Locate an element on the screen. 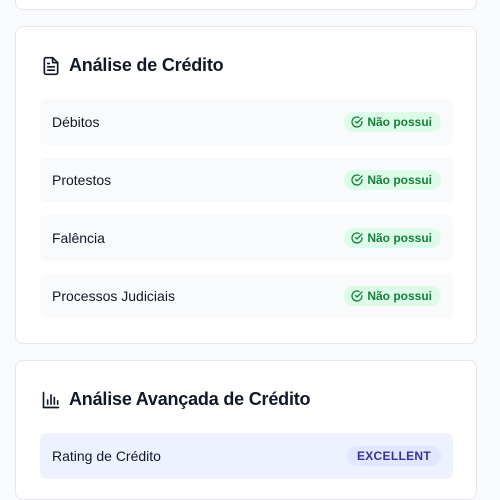 The image size is (500, 500). previous-card is located at coordinates (246, 5).